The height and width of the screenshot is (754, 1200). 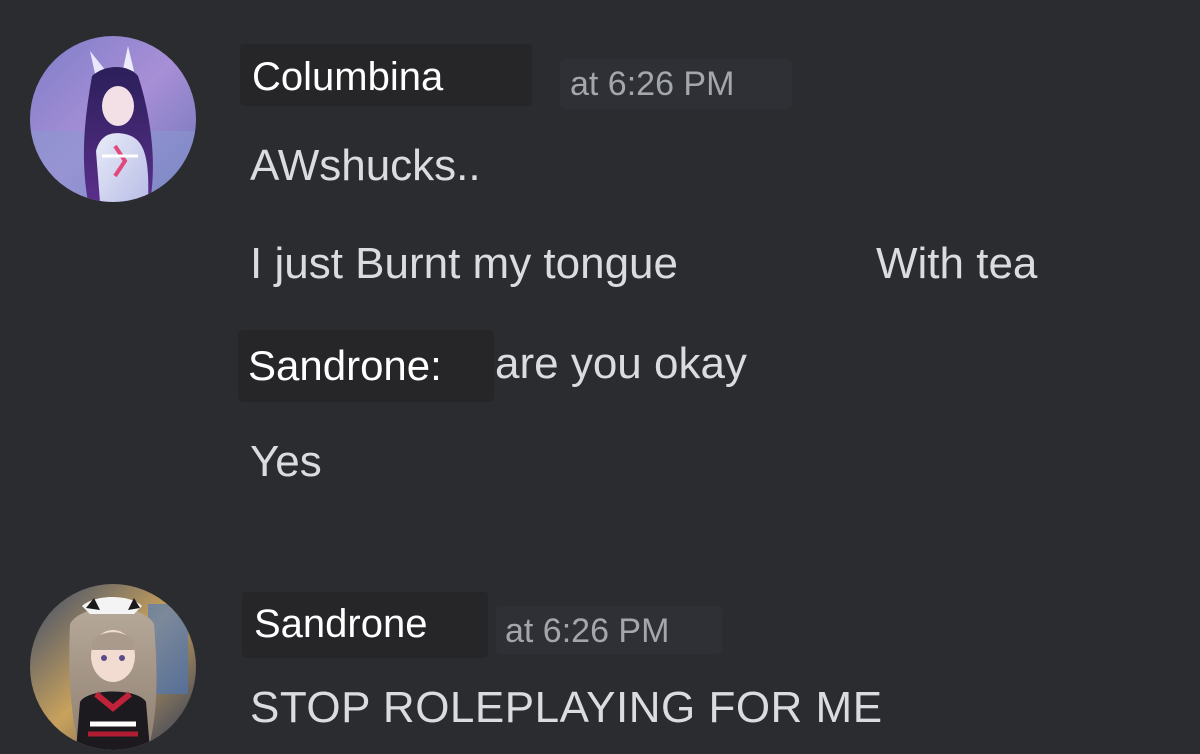 I want to click on message-text: AWshucks.., so click(x=365, y=165).